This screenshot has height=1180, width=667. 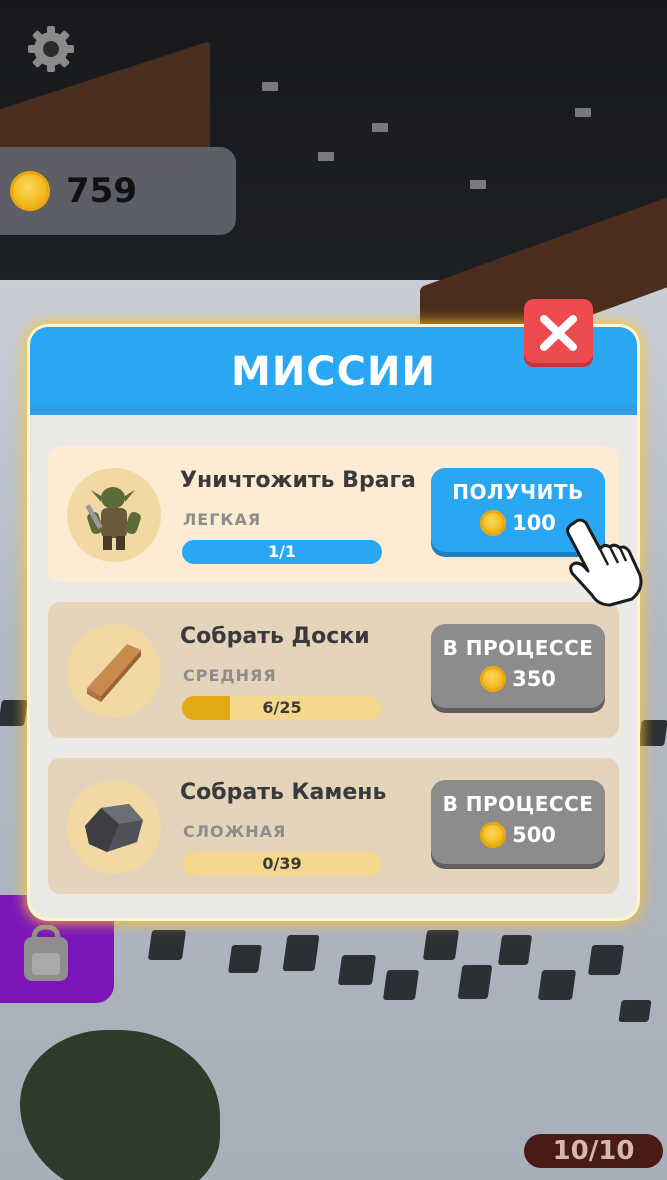 I want to click on reward-amount: 500, so click(x=534, y=835).